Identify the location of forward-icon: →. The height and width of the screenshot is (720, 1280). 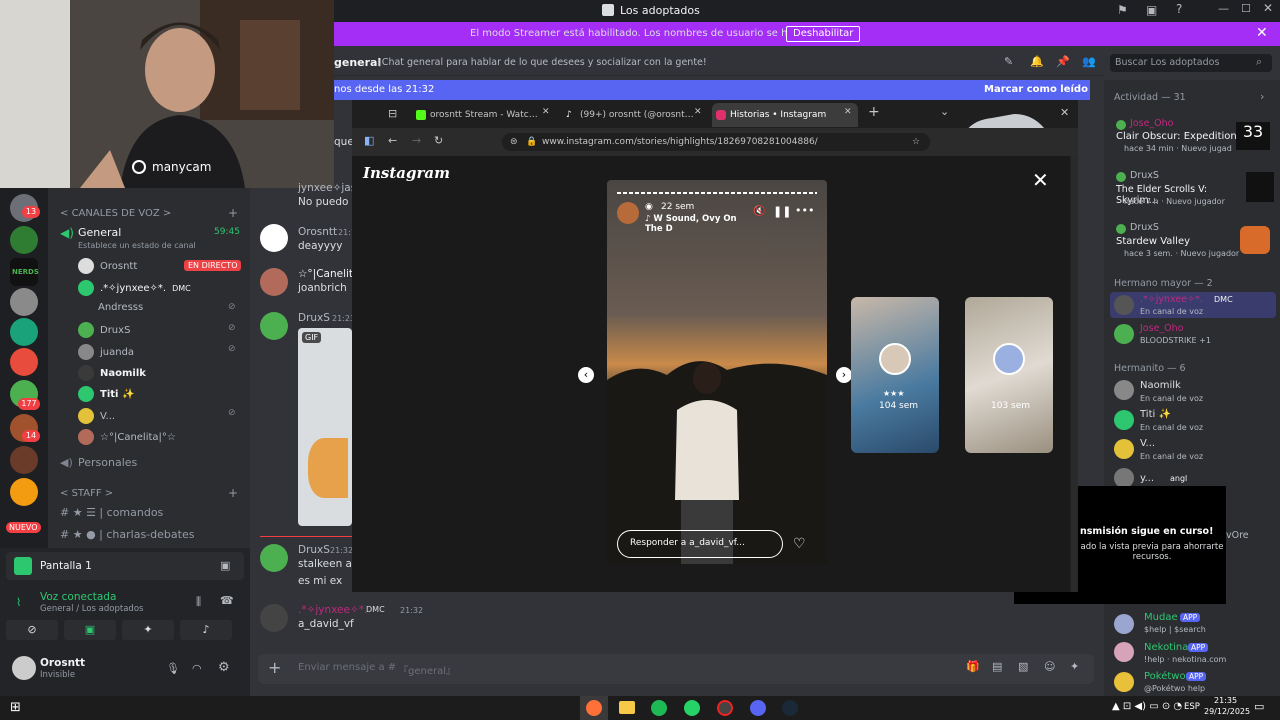
(416, 140).